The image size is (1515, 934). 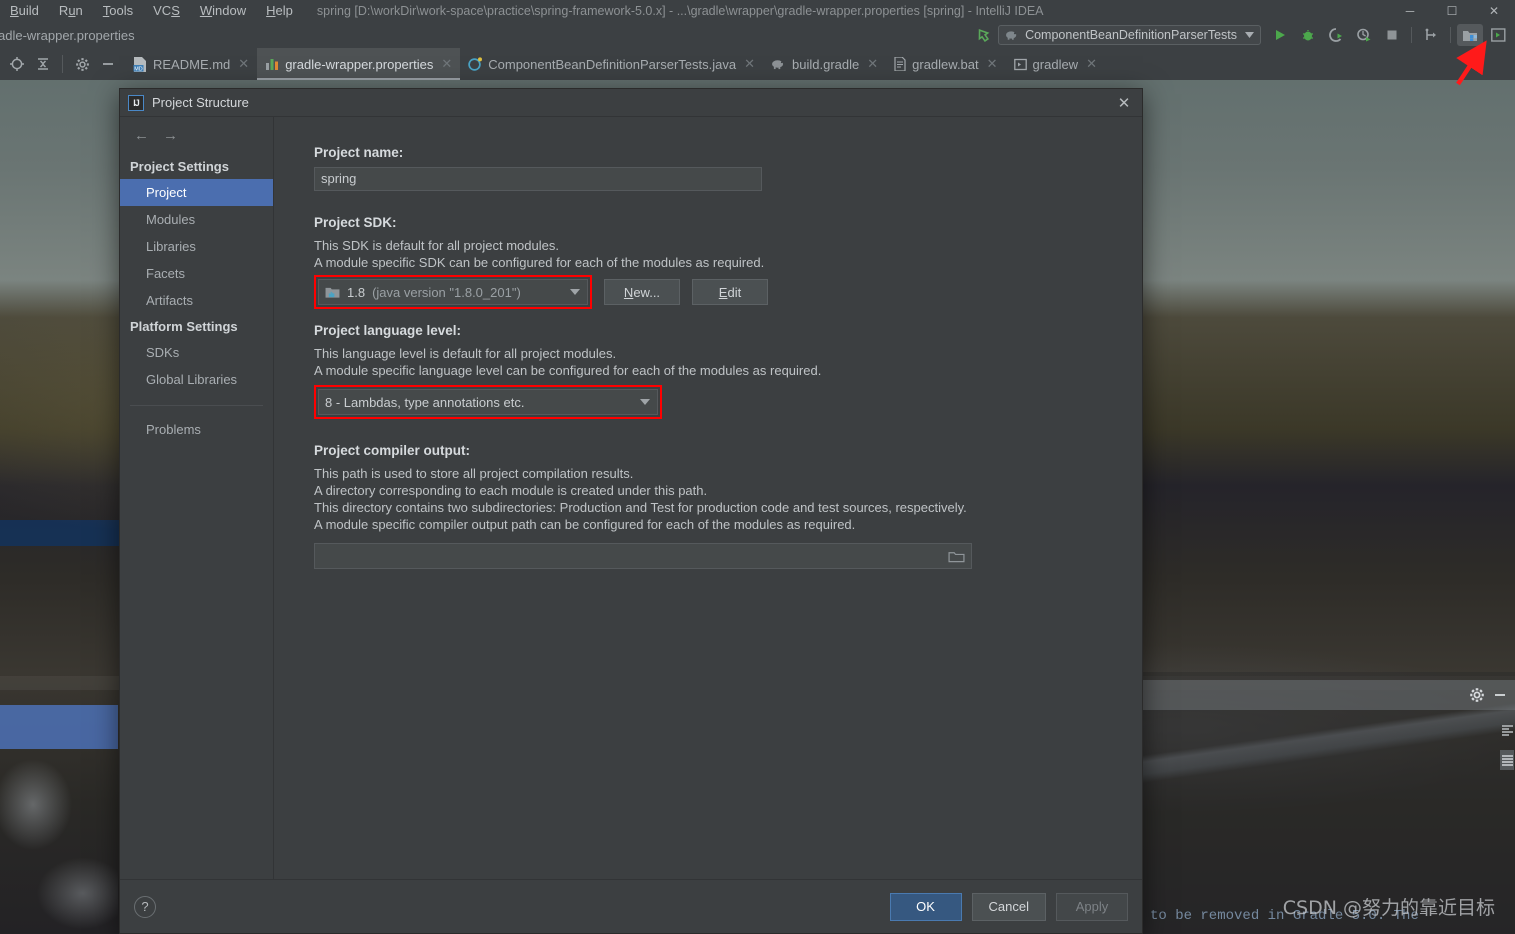 What do you see at coordinates (1500, 695) in the screenshot?
I see `minimize-pane-icon` at bounding box center [1500, 695].